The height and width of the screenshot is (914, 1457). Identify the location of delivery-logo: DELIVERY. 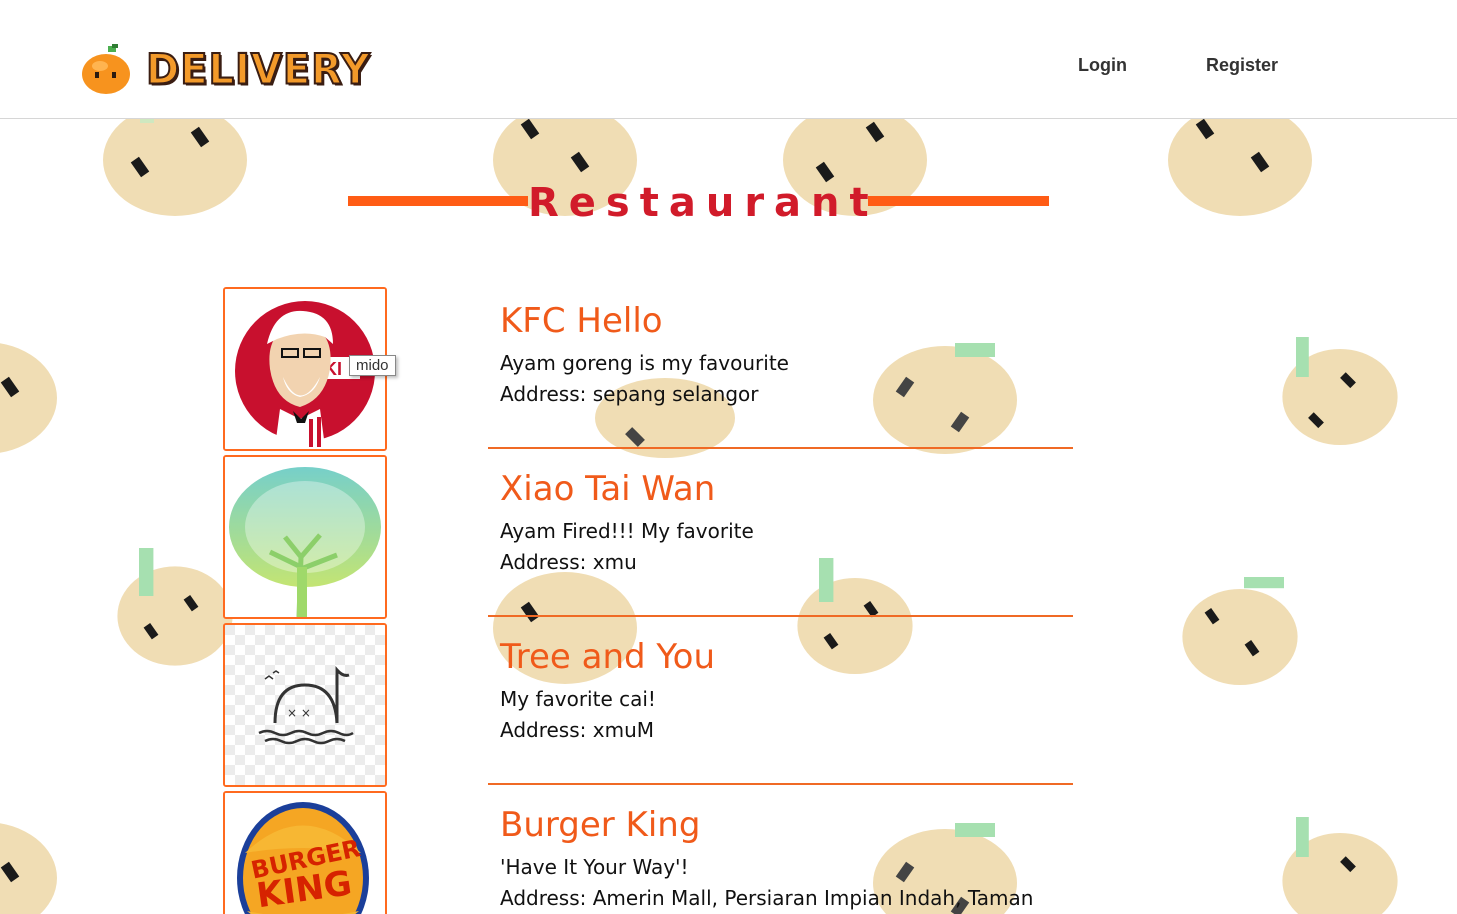
(225, 70).